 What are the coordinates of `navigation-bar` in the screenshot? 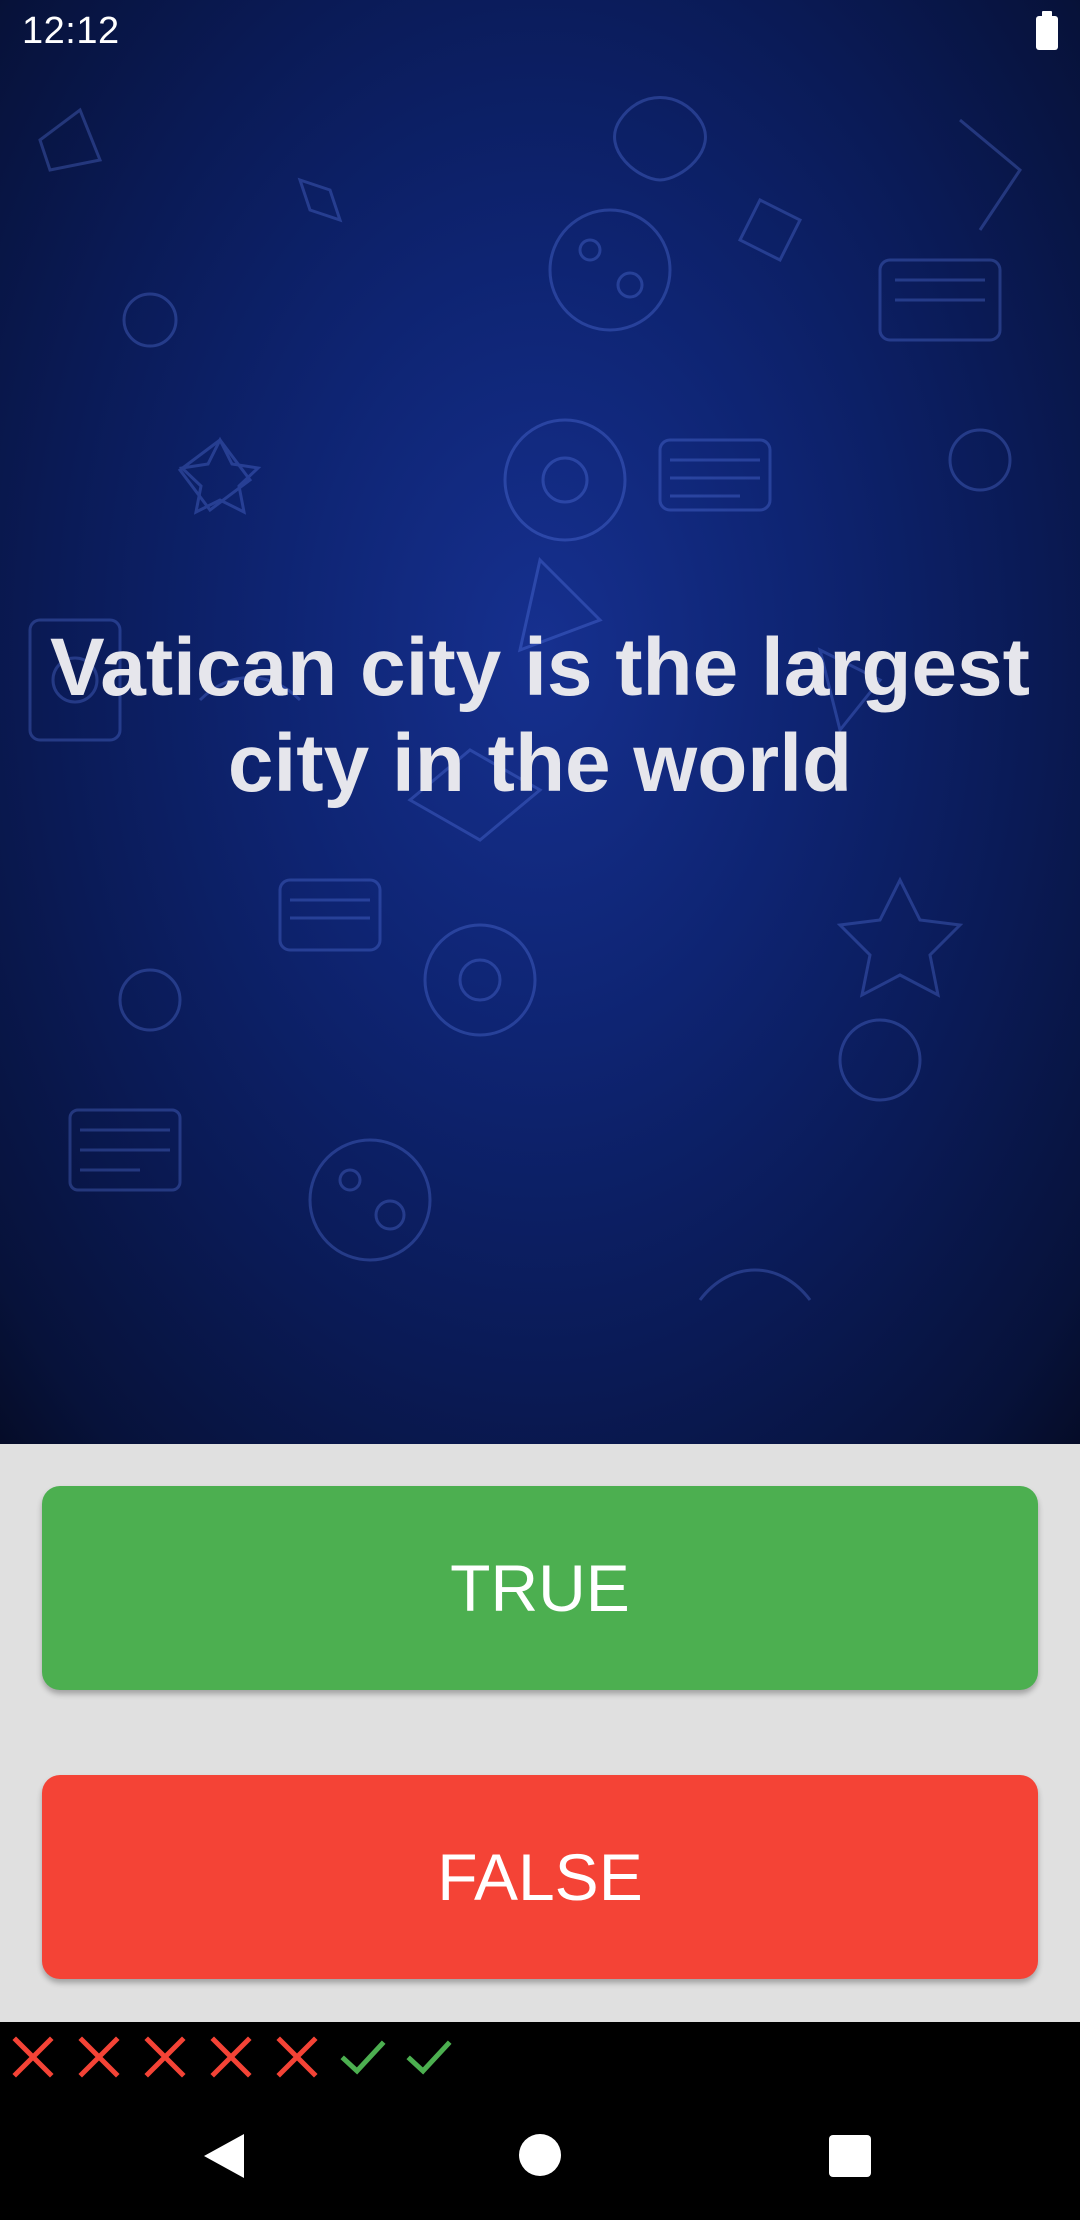 It's located at (540, 2156).